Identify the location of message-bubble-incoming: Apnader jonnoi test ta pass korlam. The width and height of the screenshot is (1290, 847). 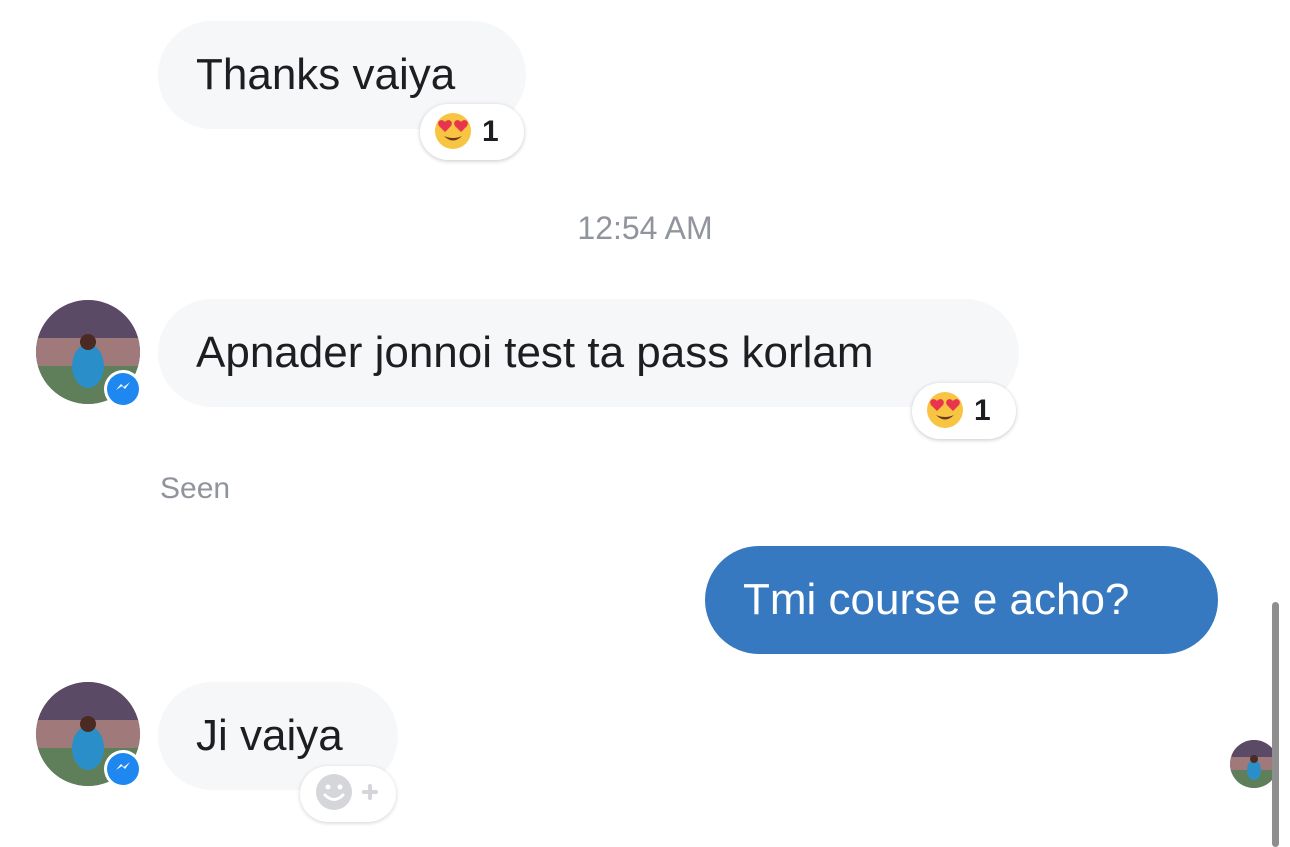
(588, 353).